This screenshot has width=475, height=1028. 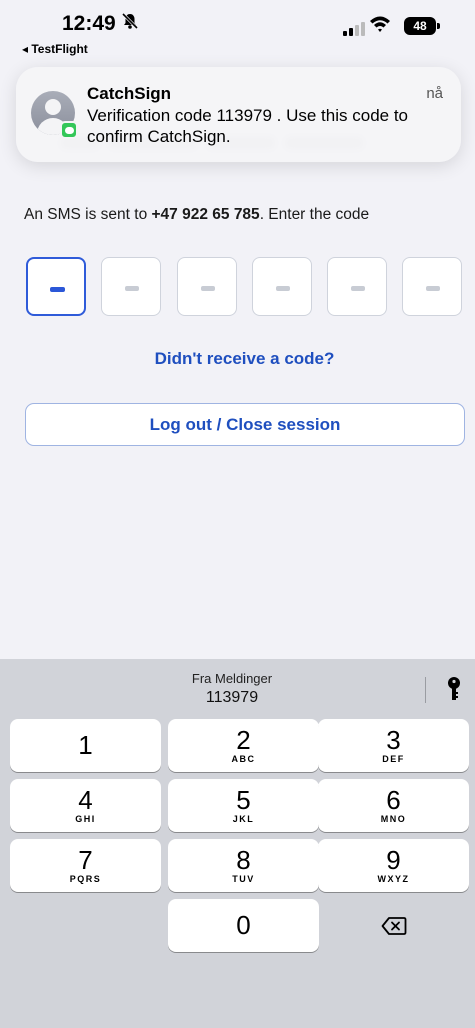 I want to click on status-bar: 12:49 ◂ TestFlight 48, so click(x=237, y=31).